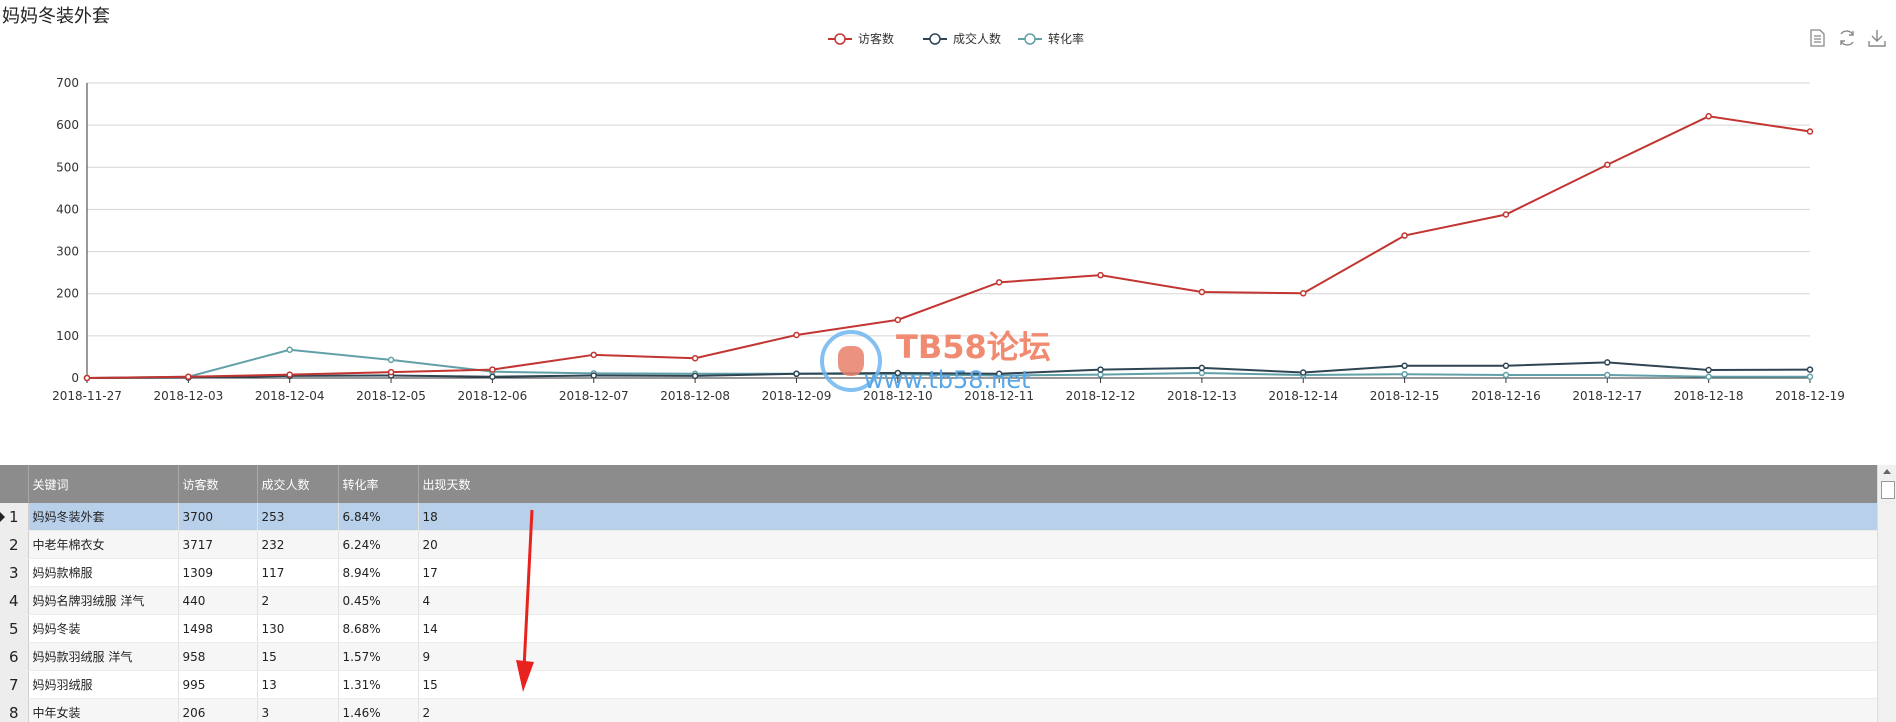  What do you see at coordinates (218, 600) in the screenshot?
I see `cell-visitors: 440` at bounding box center [218, 600].